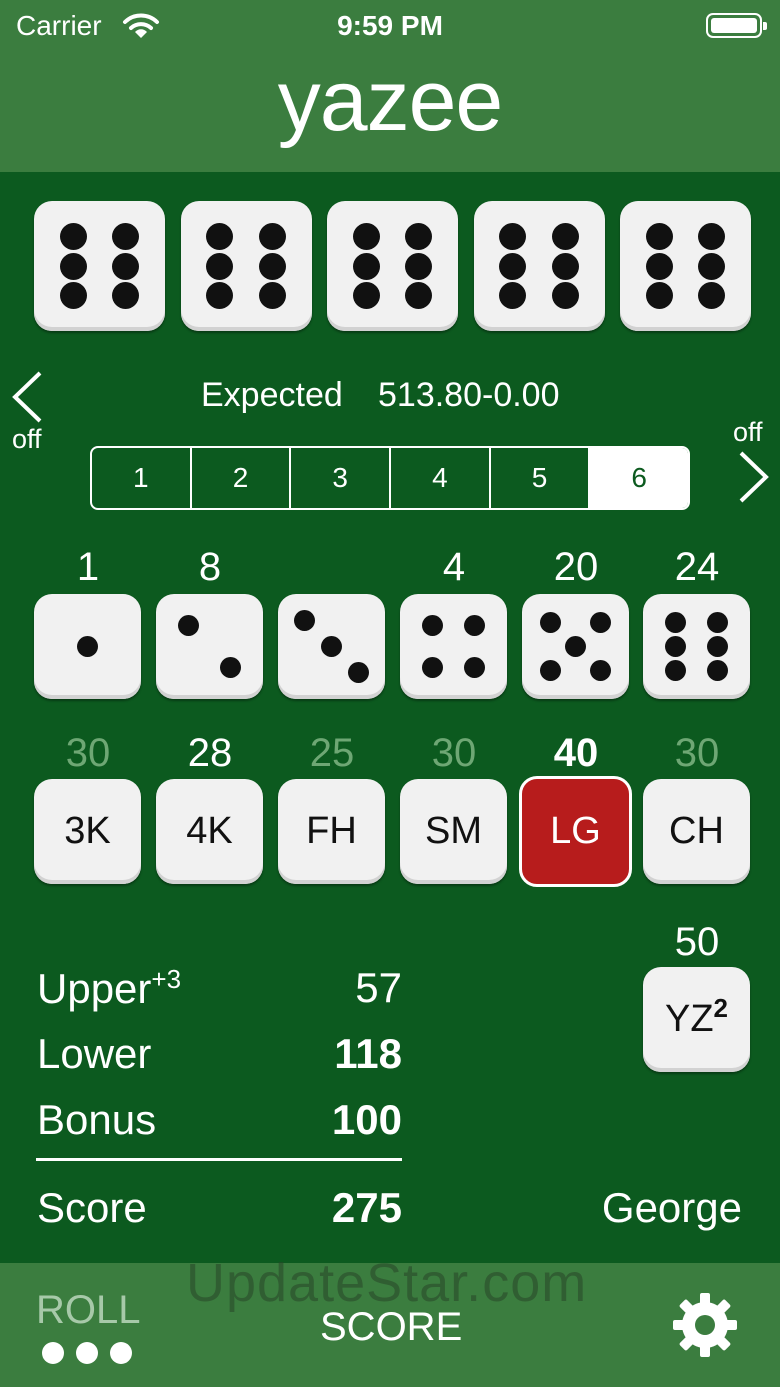  Describe the element at coordinates (454, 567) in the screenshot. I see `upper-score-4: 4` at that location.